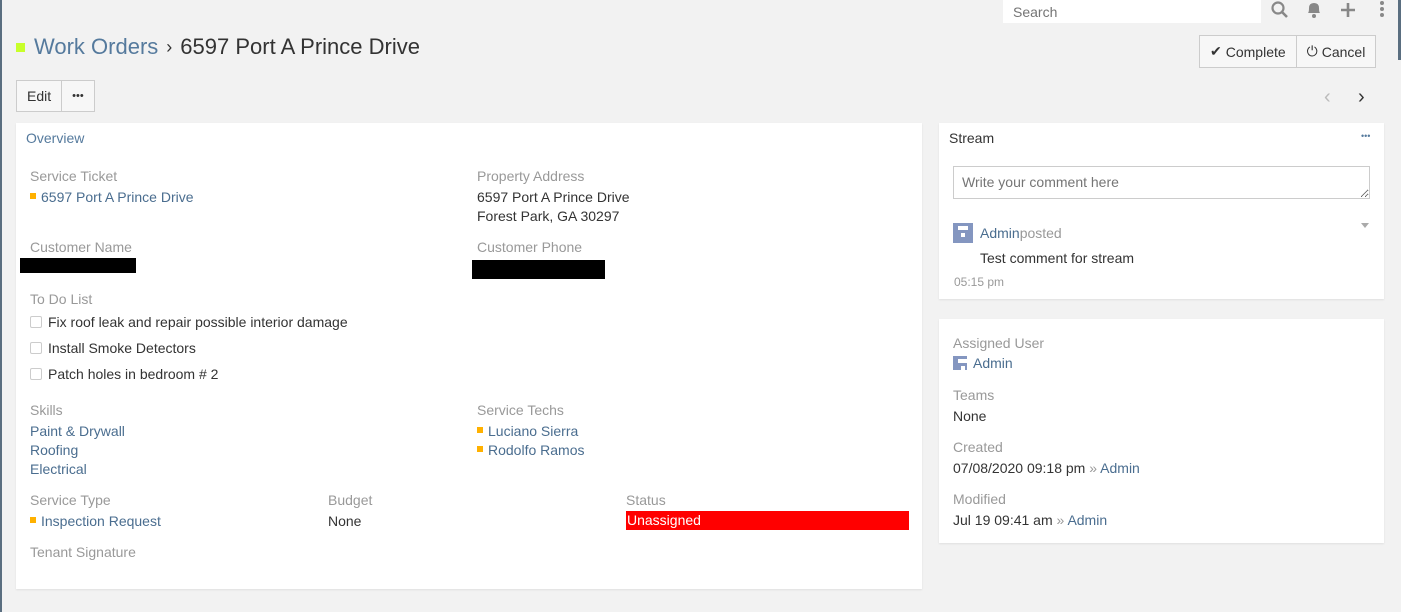  Describe the element at coordinates (972, 138) in the screenshot. I see `stream-title: Stream` at that location.